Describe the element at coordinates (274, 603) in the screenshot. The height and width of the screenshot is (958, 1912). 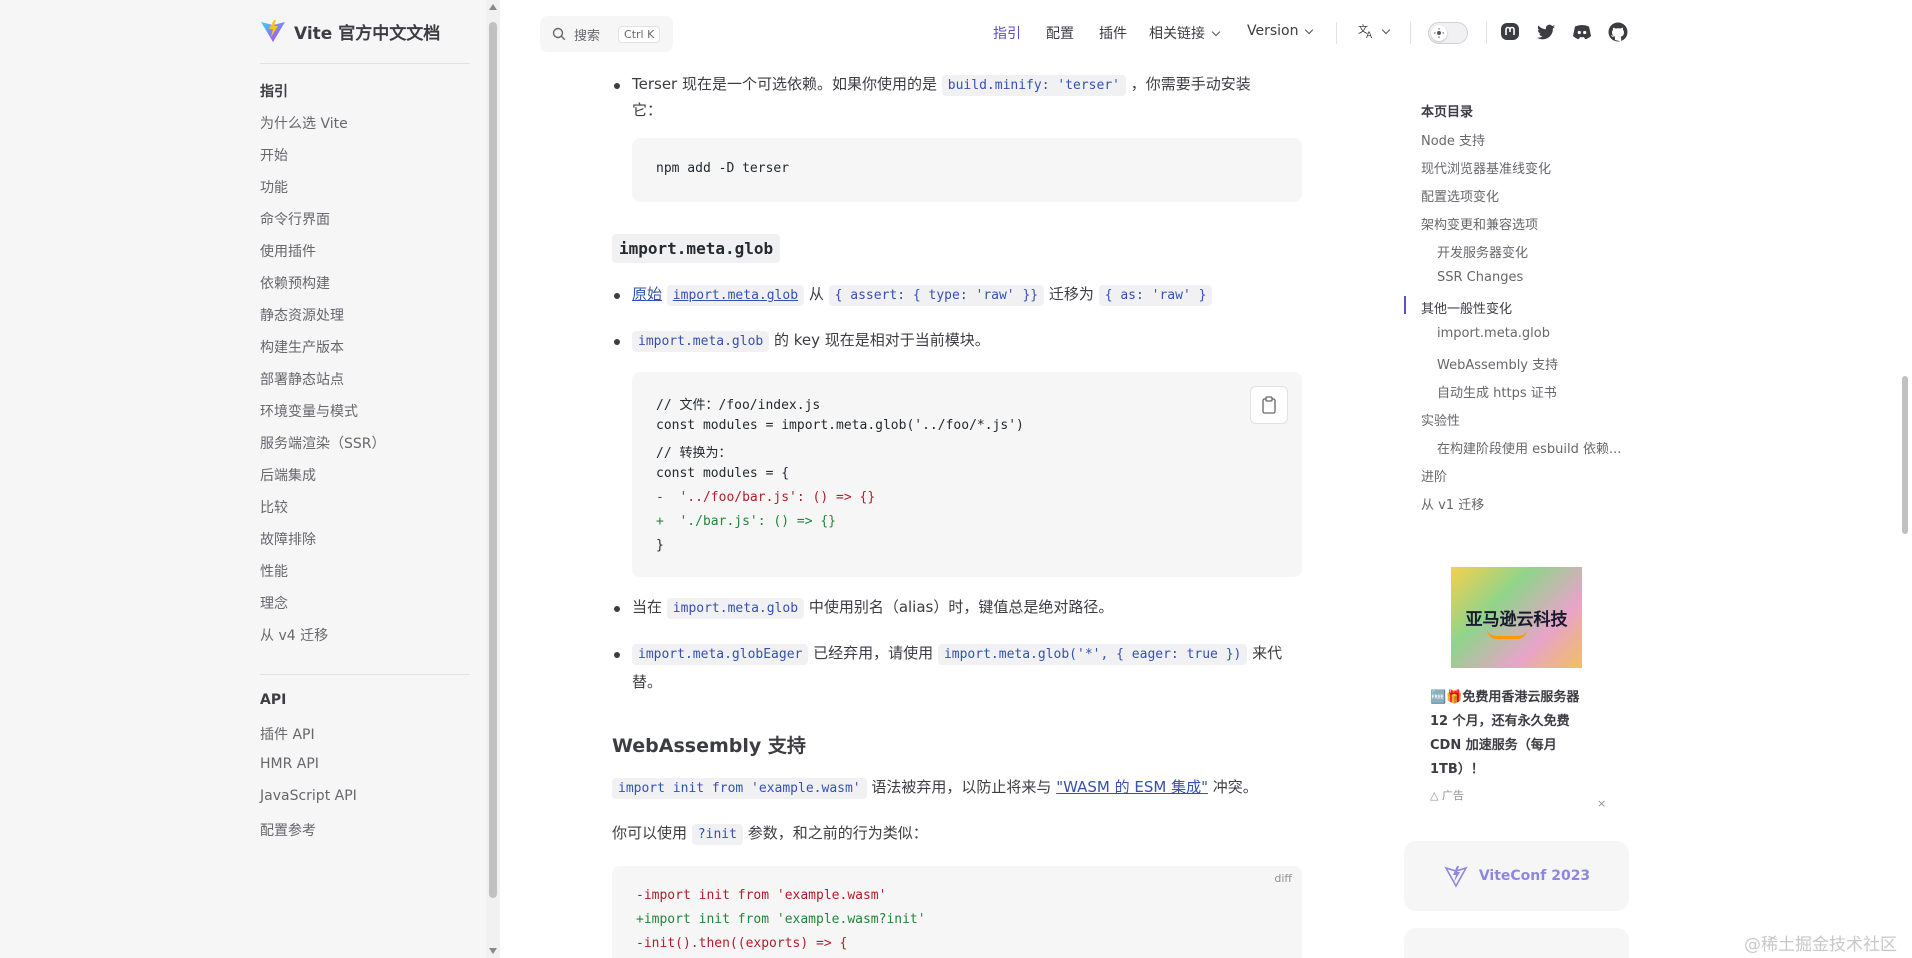
I see `sidebar-item-philosophy: 理念` at that location.